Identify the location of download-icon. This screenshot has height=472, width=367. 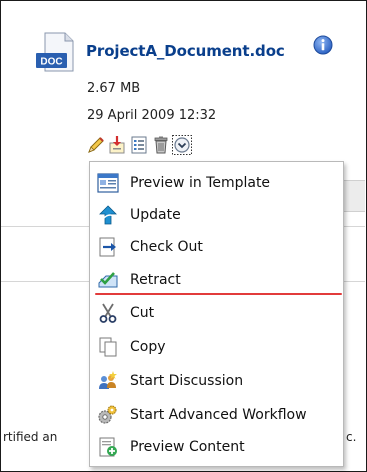
(117, 145).